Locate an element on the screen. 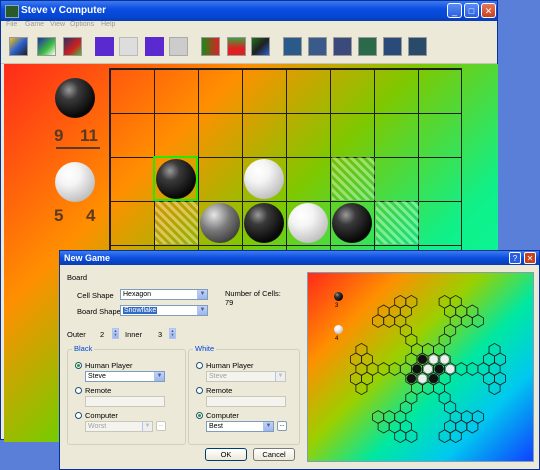 The width and height of the screenshot is (540, 470). white-human-select: Steve ▼ is located at coordinates (246, 376).